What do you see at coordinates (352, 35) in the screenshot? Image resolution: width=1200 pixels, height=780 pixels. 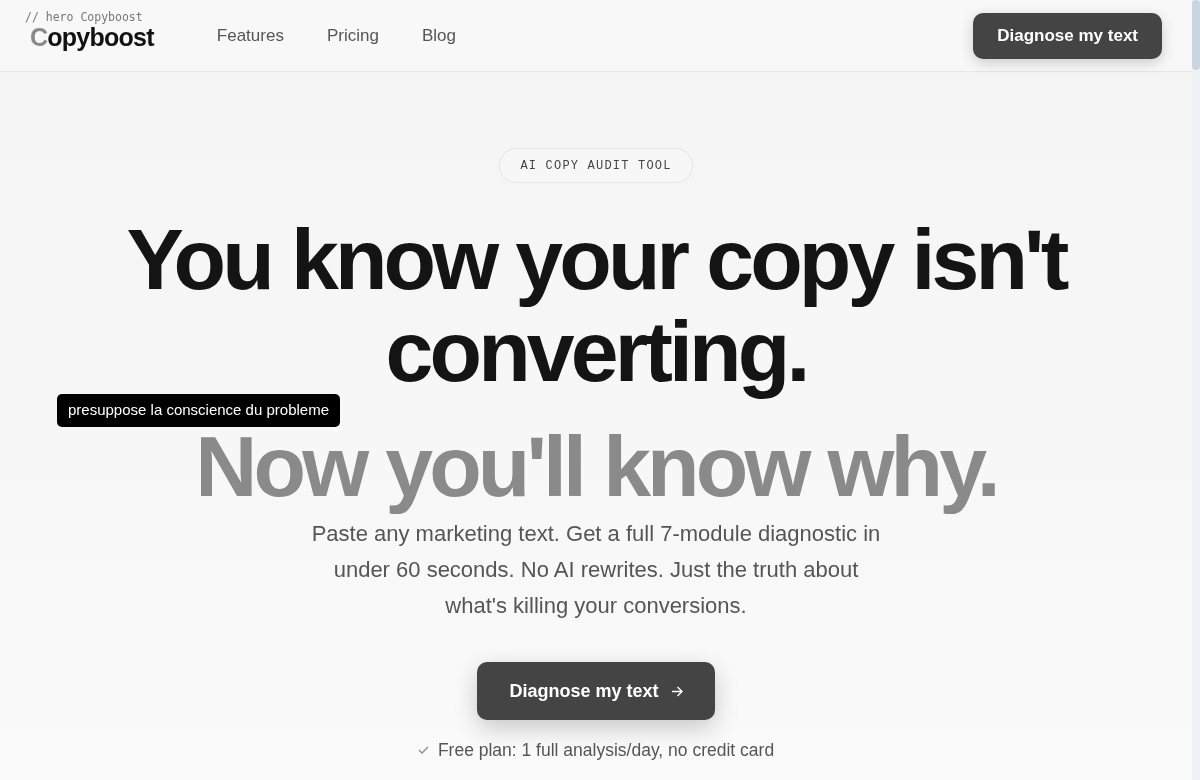 I see `nav-link: Pricing` at bounding box center [352, 35].